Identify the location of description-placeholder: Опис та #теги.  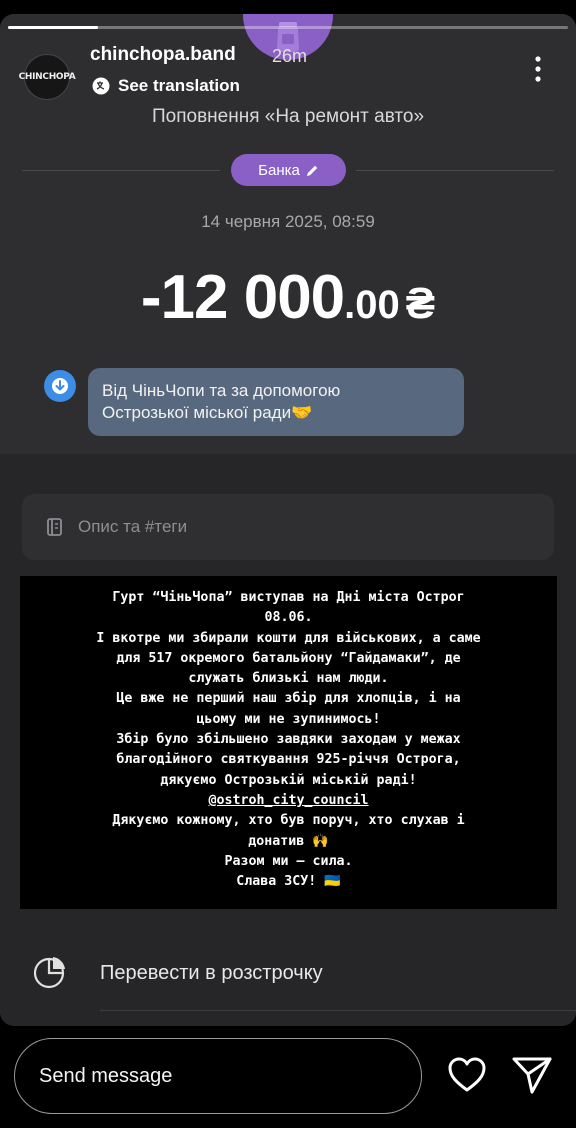
(133, 526).